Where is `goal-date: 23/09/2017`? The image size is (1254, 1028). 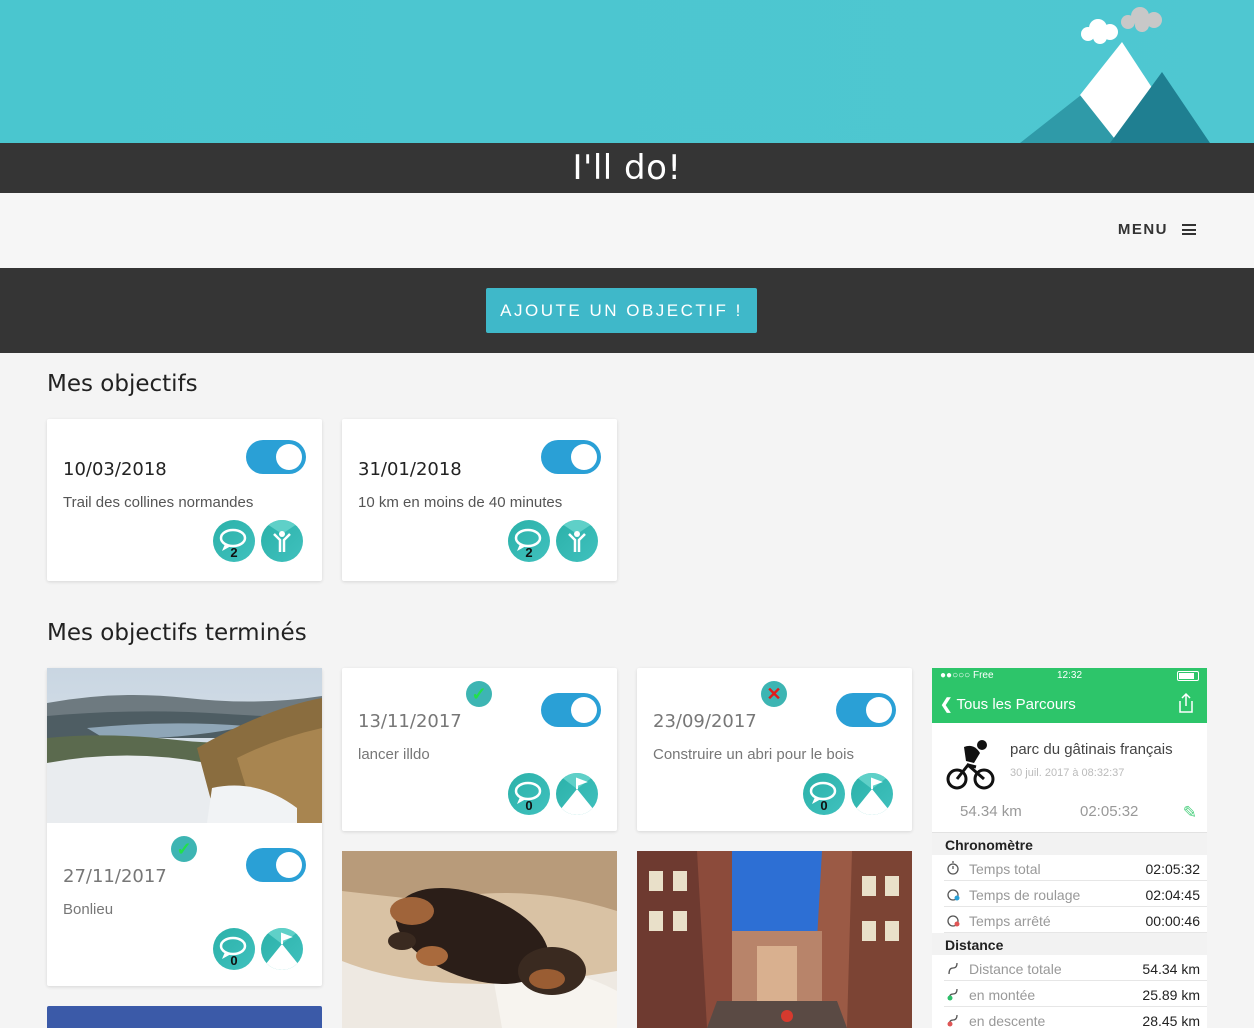 goal-date: 23/09/2017 is located at coordinates (705, 721).